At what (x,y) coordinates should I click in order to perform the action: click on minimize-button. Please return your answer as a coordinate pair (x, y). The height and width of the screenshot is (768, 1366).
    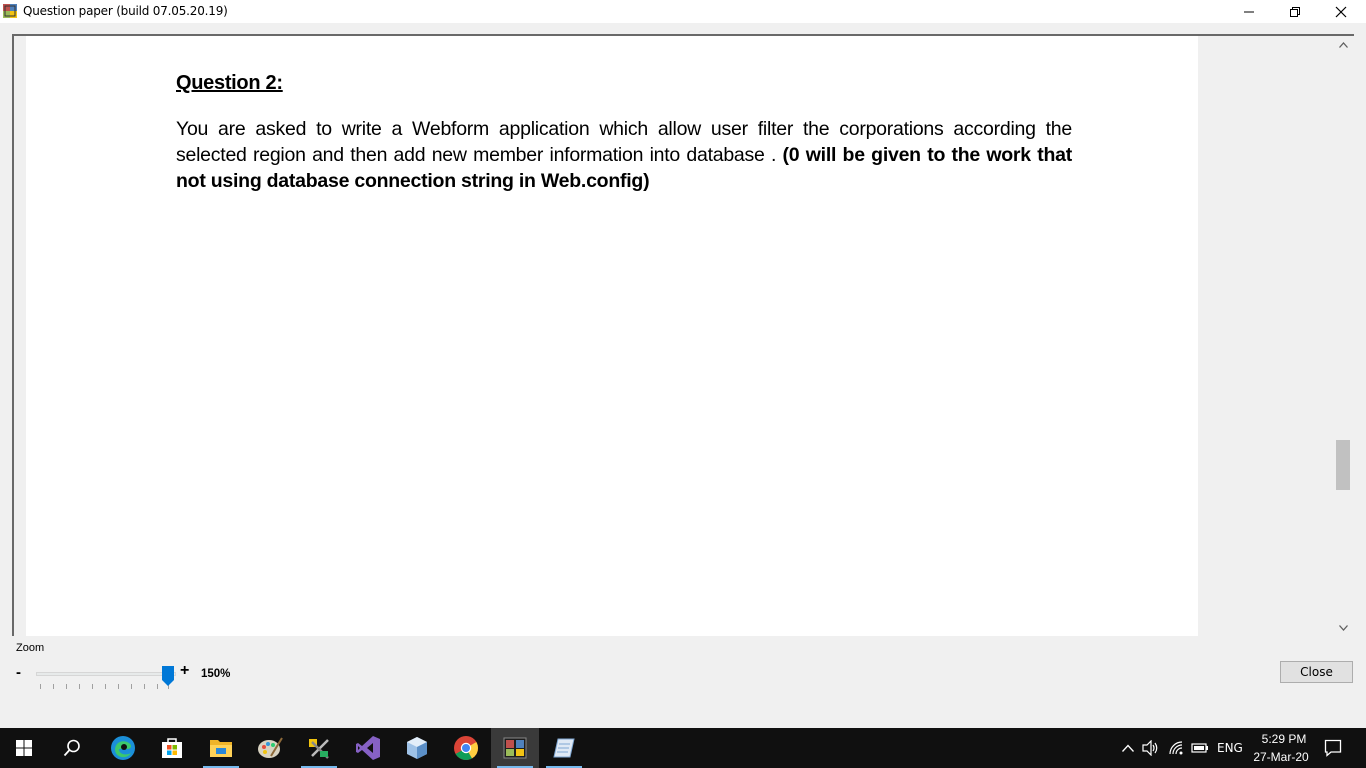
    Looking at the image, I should click on (1249, 11).